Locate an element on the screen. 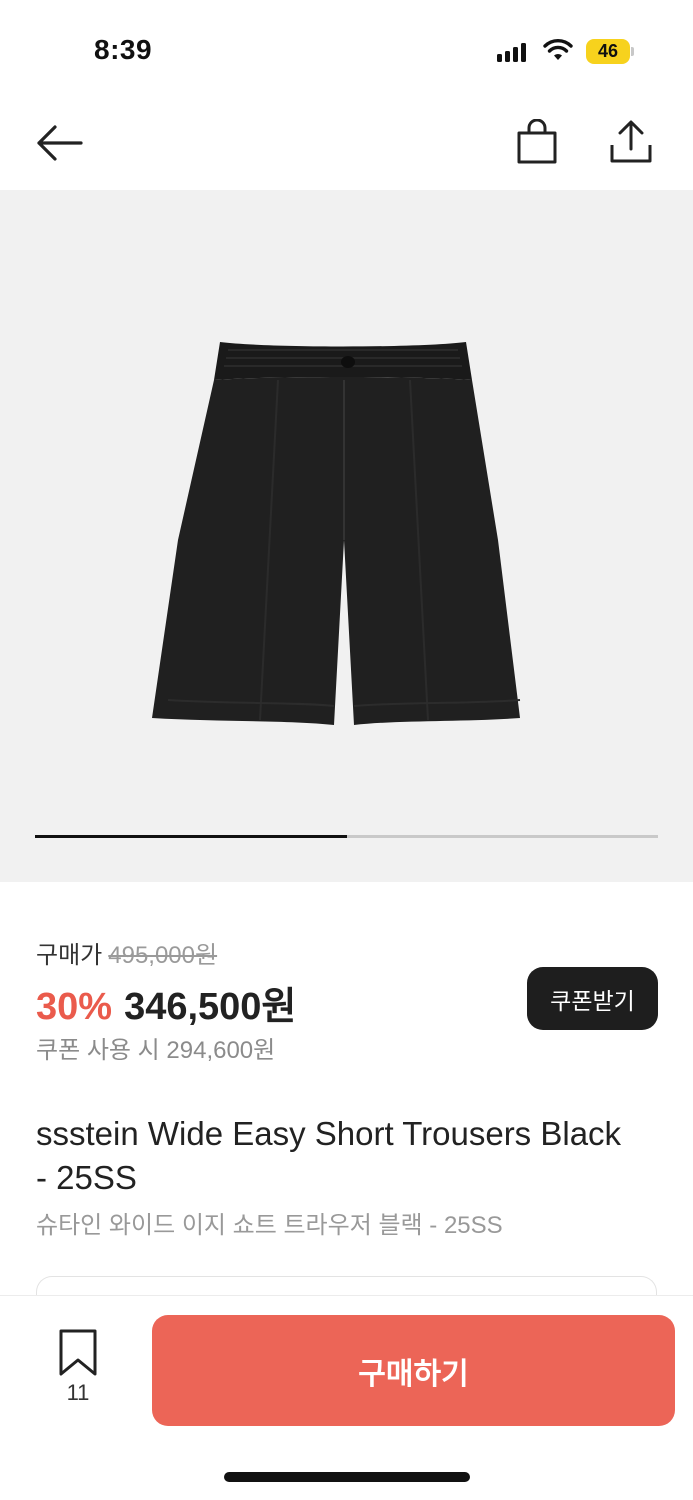 This screenshot has height=1500, width=693. discount-rate: 30% is located at coordinates (74, 1007).